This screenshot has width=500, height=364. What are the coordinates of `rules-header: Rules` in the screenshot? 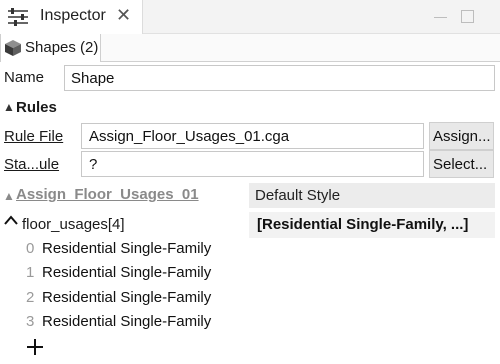 It's located at (36, 107).